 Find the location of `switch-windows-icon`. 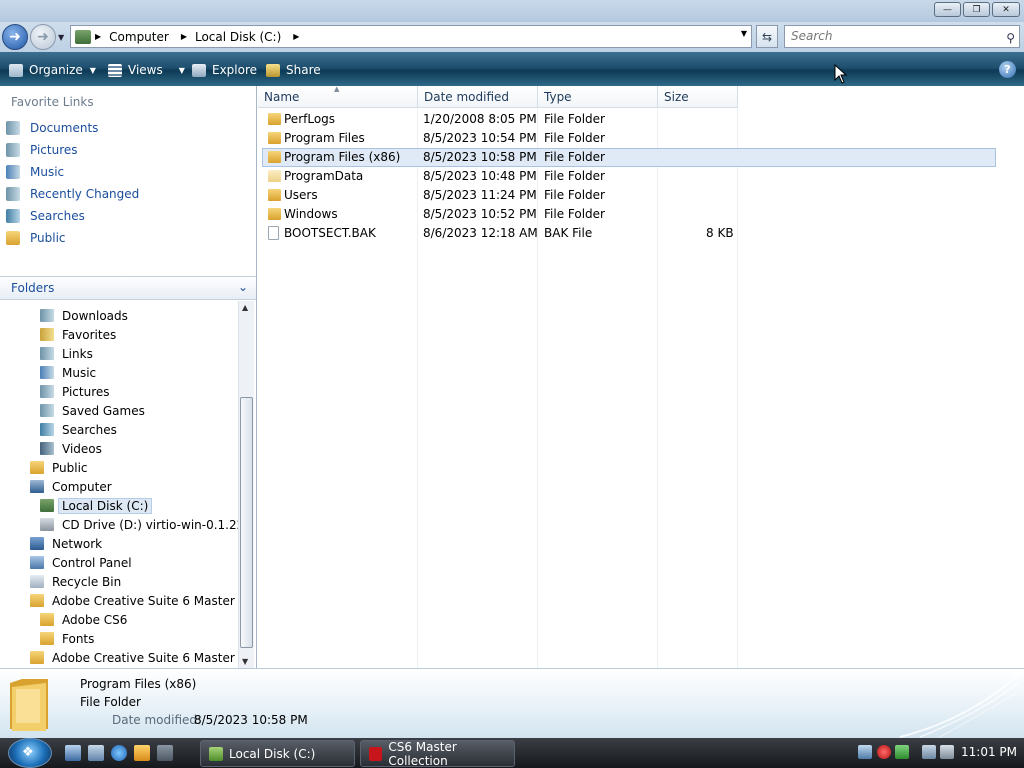

switch-windows-icon is located at coordinates (96, 753).